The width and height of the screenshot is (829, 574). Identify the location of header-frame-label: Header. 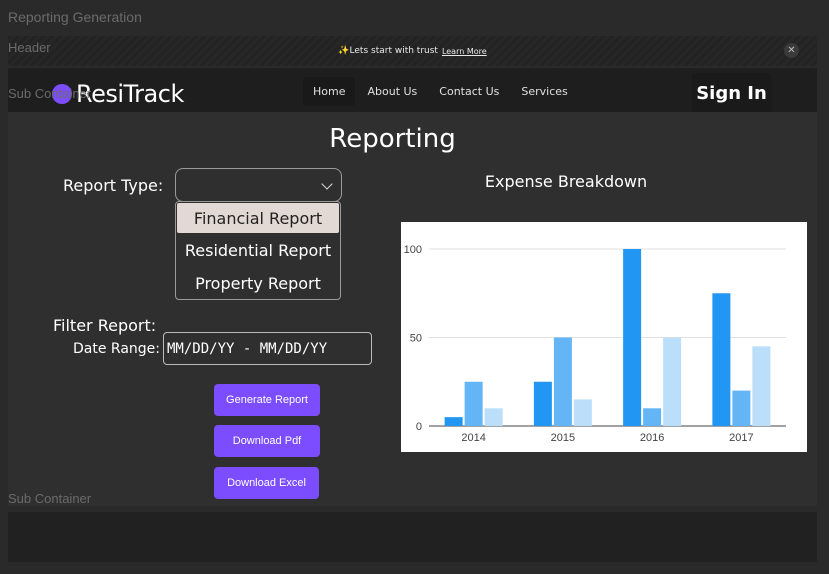
(29, 47).